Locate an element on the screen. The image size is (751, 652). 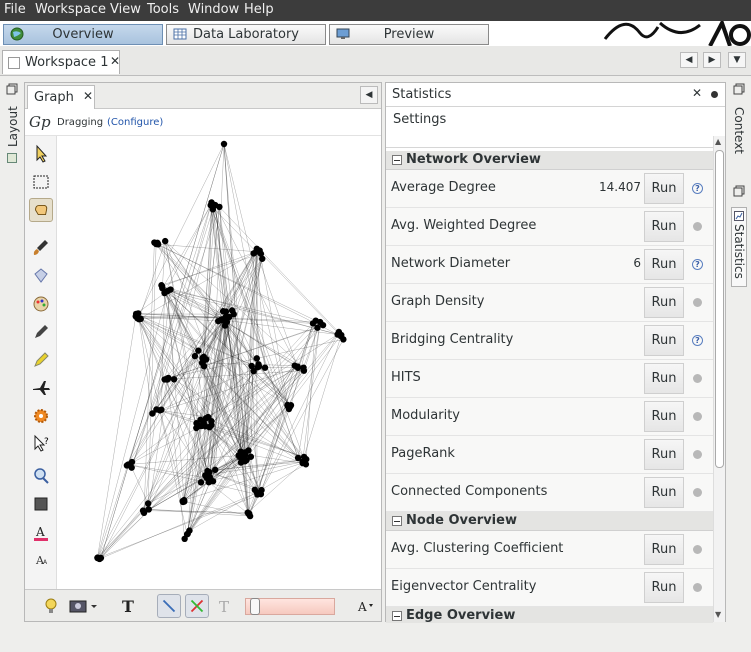
menu-window: Window is located at coordinates (213, 9).